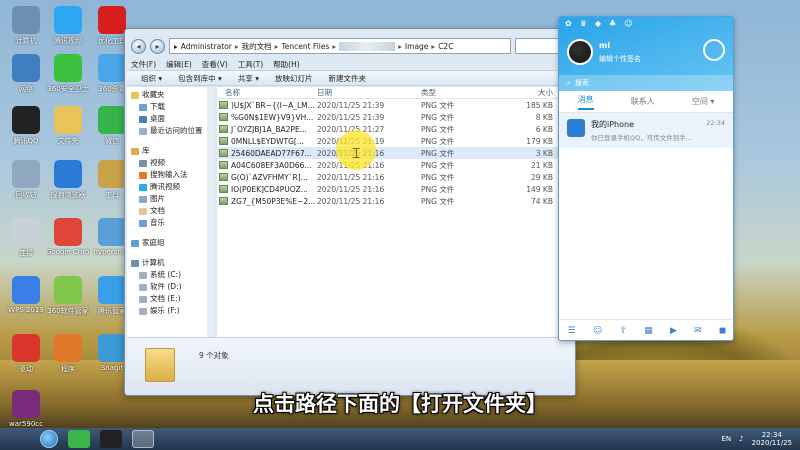  Describe the element at coordinates (26, 26) in the screenshot. I see `desktop-icon: 计算机` at that location.